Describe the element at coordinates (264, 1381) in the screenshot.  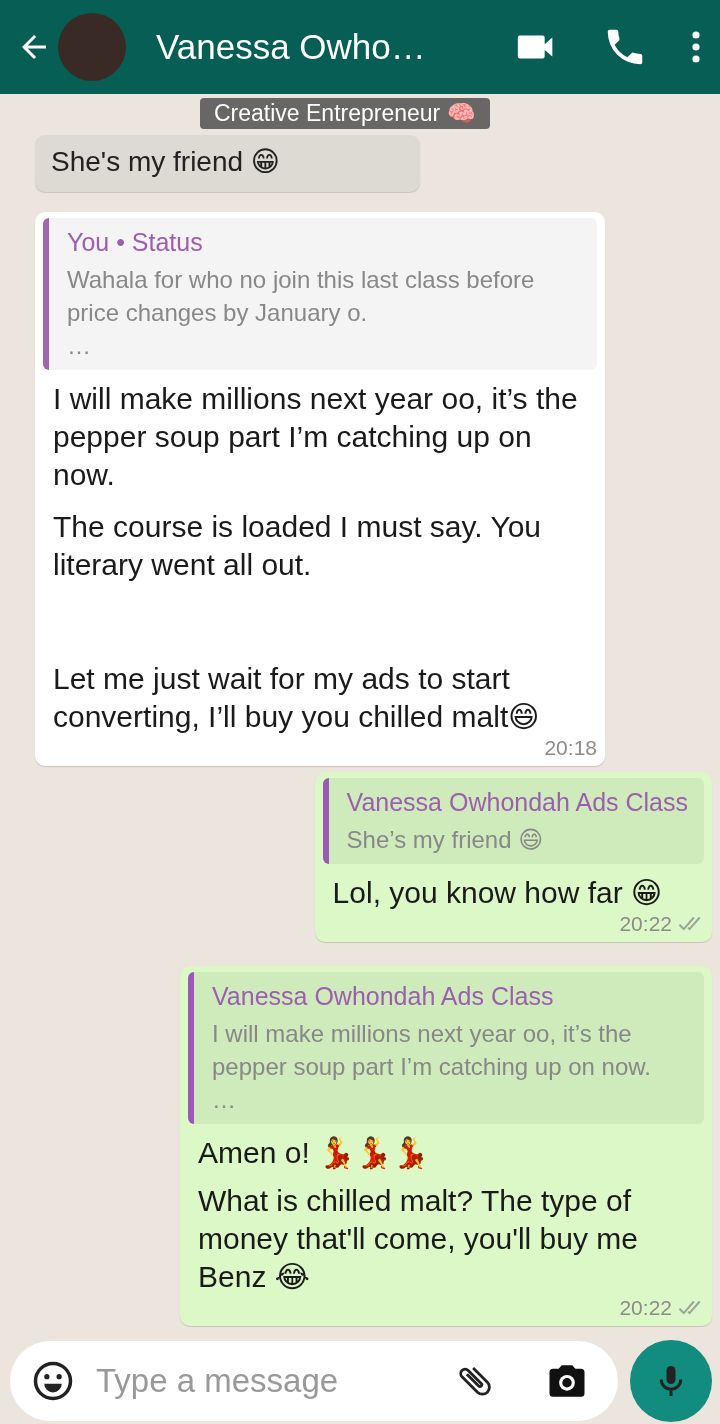
I see `message-input: Type a message` at that location.